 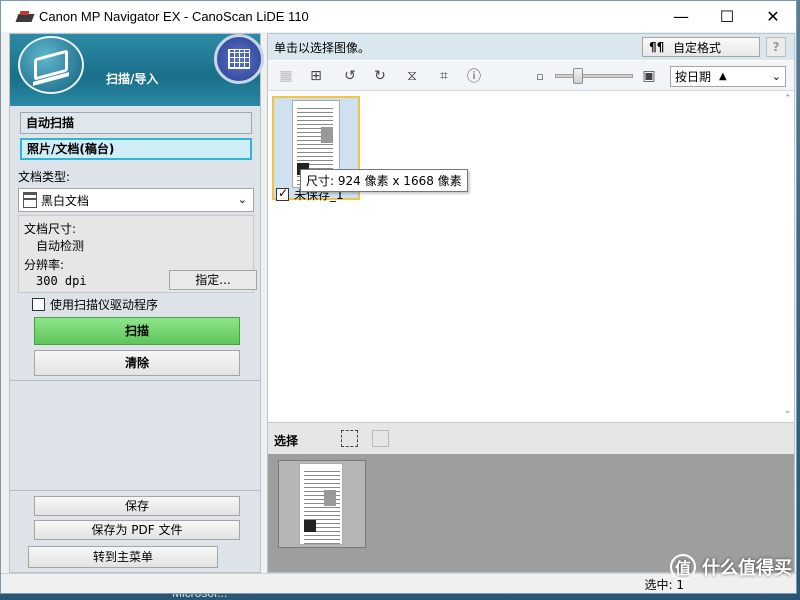 What do you see at coordinates (239, 59) in the screenshot?
I see `view-grid-icon` at bounding box center [239, 59].